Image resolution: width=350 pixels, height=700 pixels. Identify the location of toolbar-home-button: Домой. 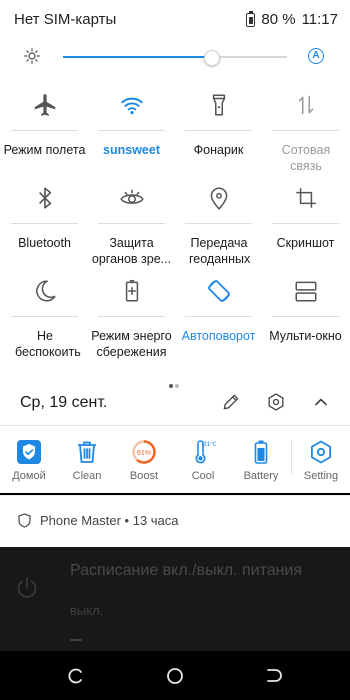
(29, 460).